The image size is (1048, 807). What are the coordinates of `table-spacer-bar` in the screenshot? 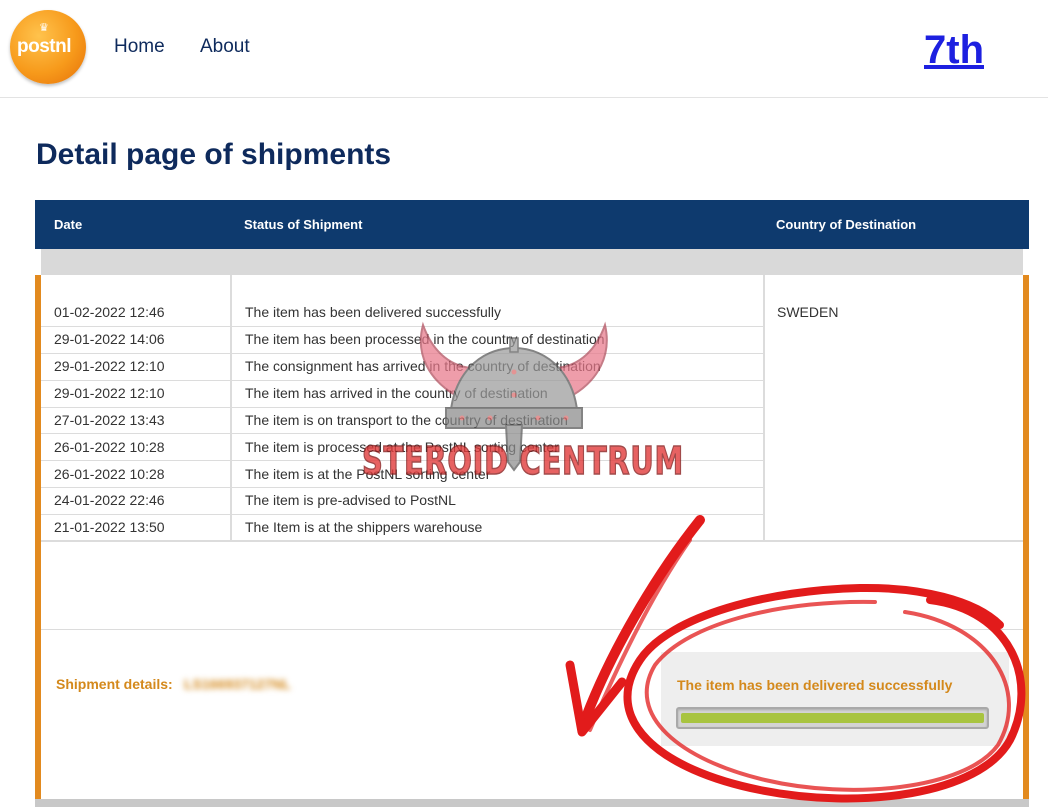 It's located at (532, 262).